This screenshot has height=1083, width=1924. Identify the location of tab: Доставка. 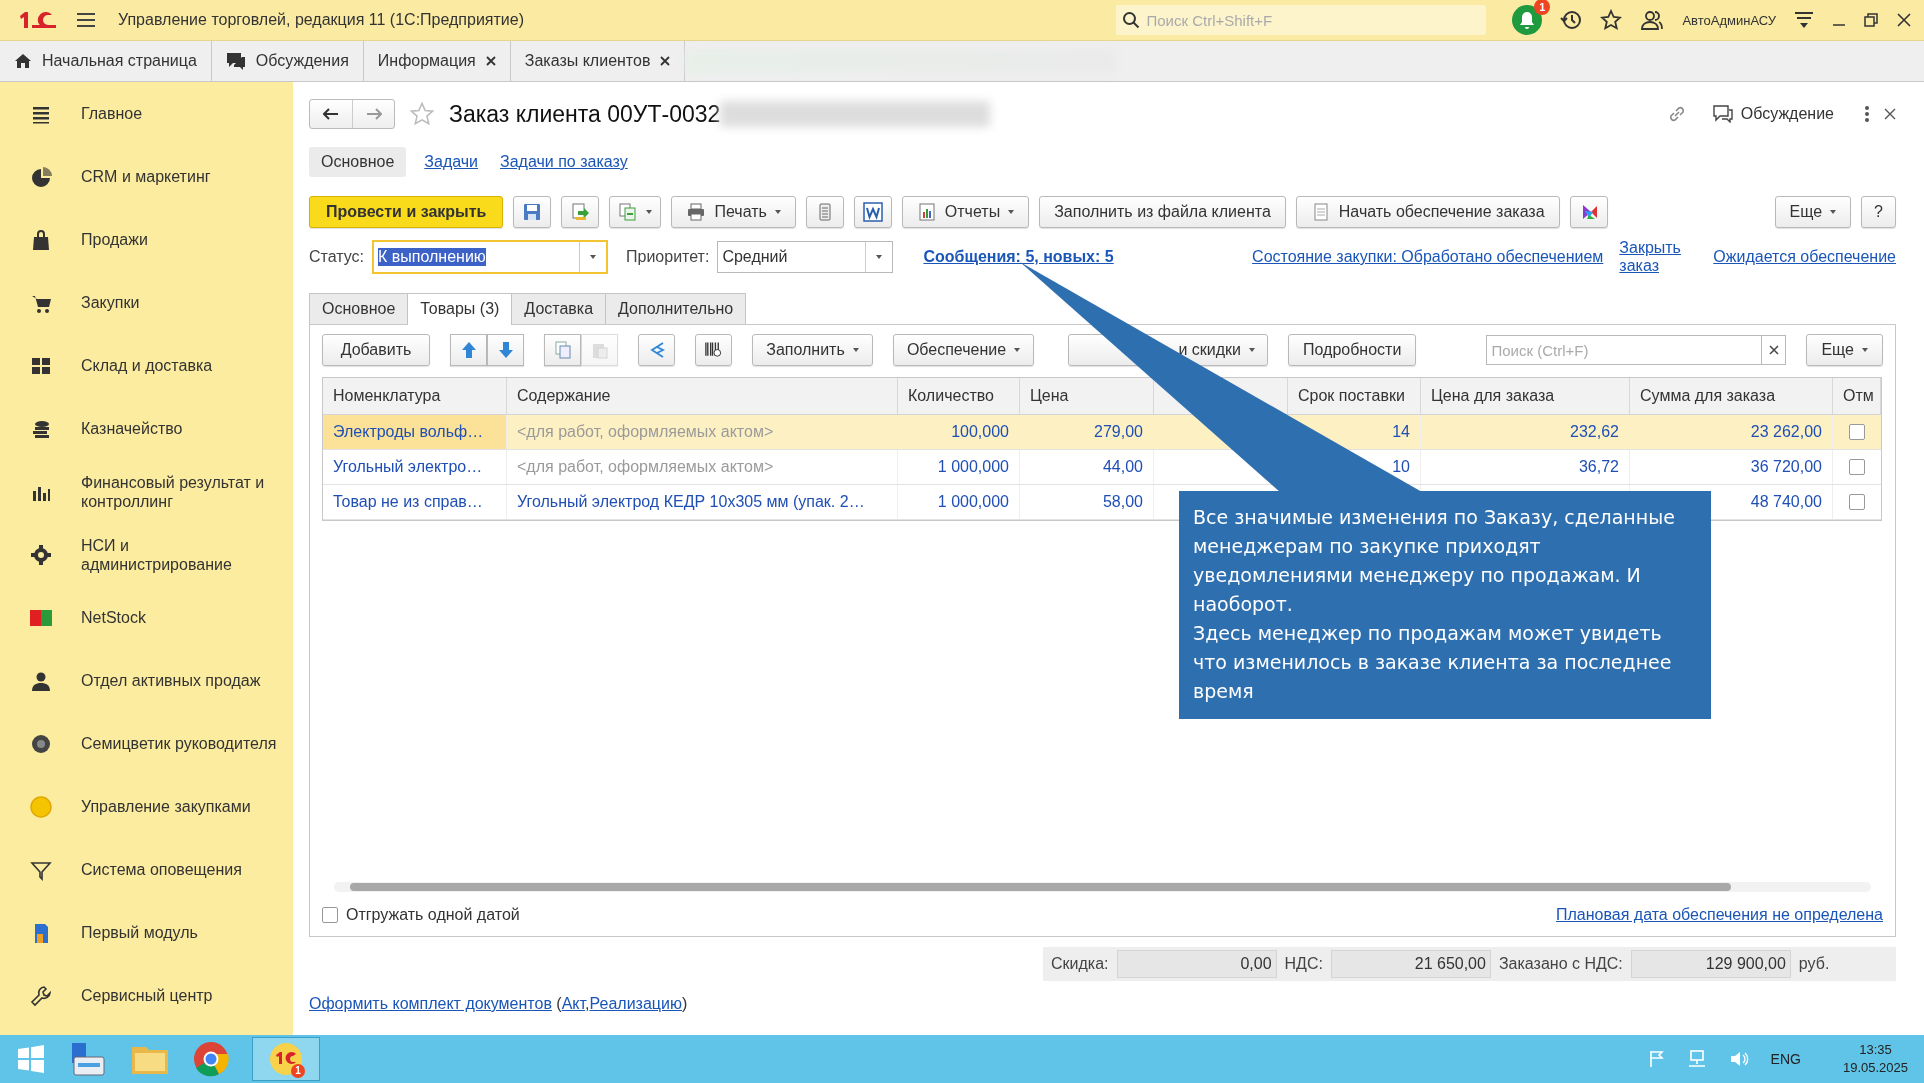
(559, 308).